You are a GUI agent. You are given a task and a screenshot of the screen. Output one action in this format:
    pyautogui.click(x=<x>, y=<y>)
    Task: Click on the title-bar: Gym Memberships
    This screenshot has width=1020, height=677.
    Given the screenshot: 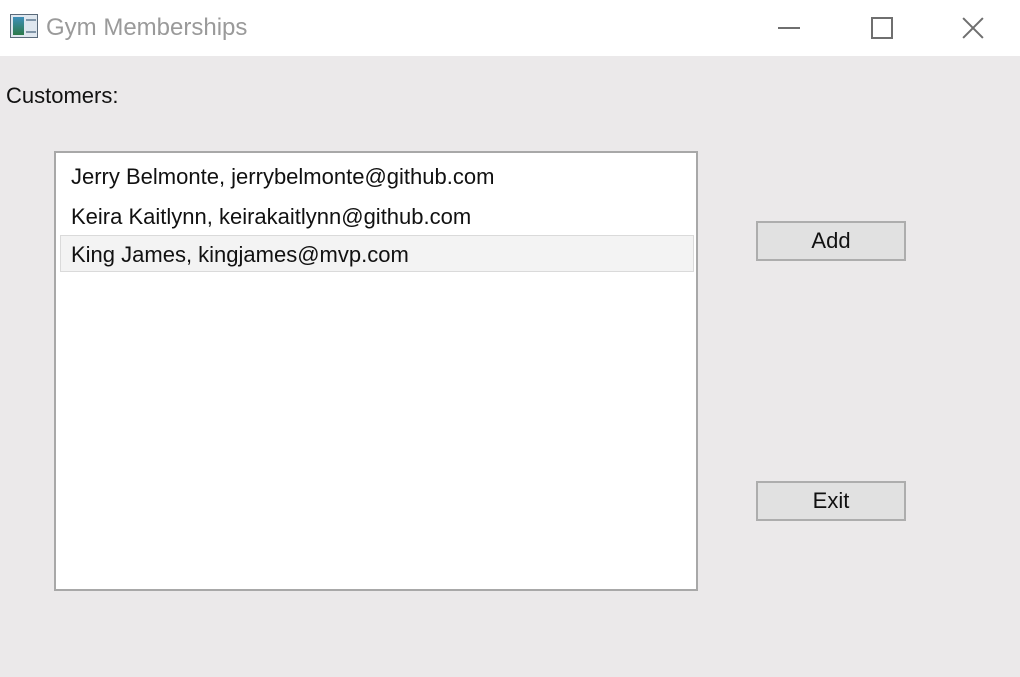 What is the action you would take?
    pyautogui.click(x=510, y=28)
    